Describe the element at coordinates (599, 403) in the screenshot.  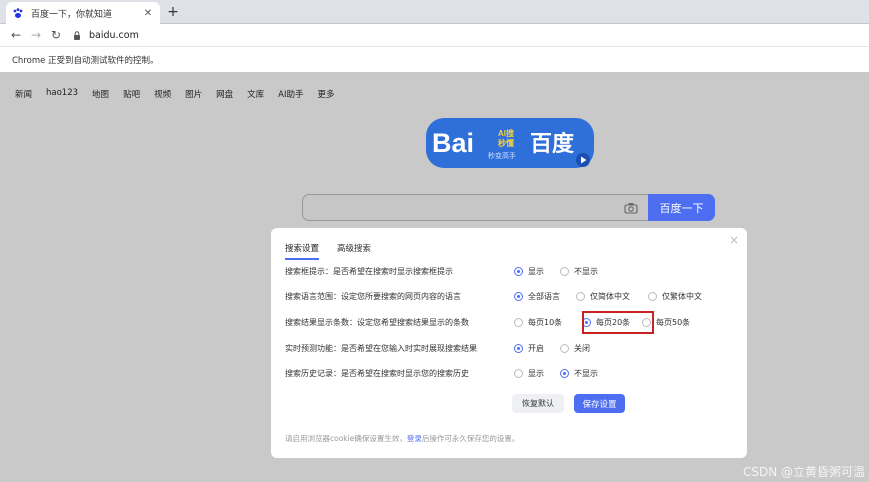
I see `save-settings-button: 保存设置` at that location.